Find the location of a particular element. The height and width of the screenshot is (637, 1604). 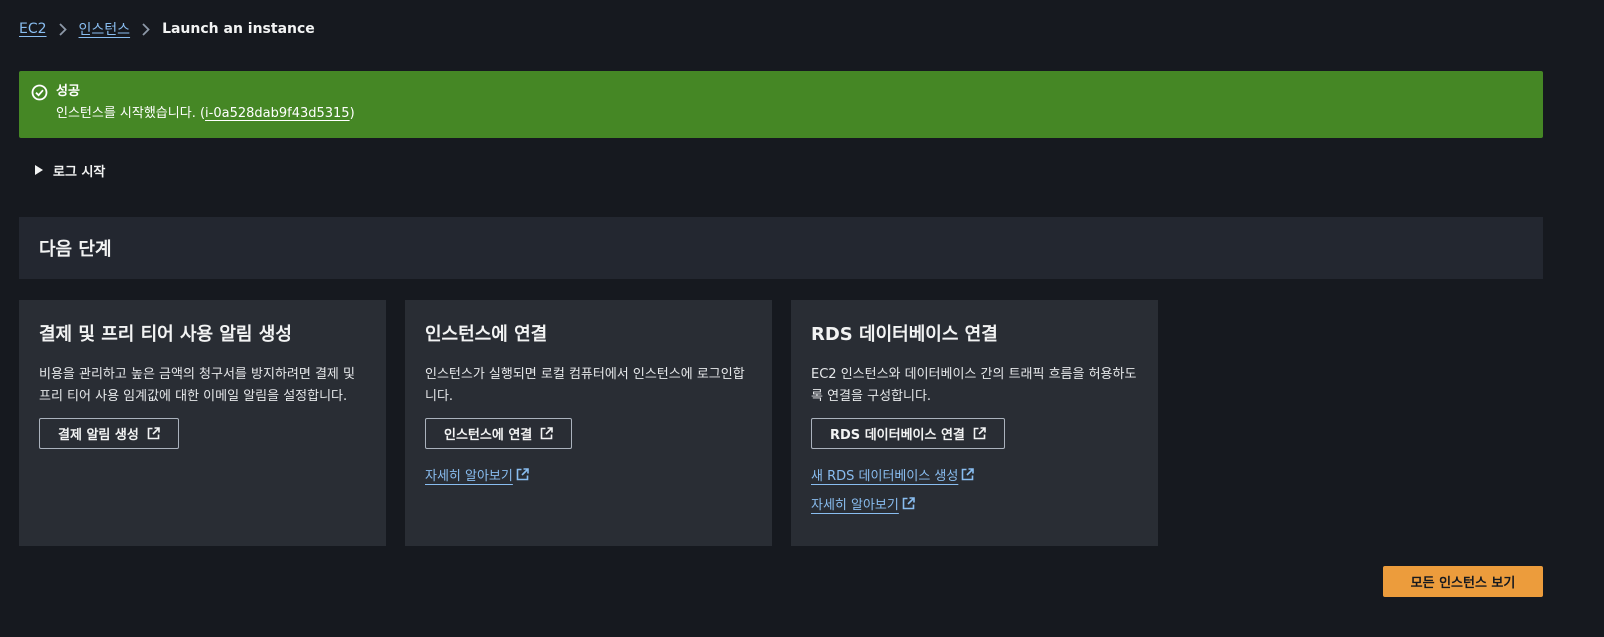

caret-right-icon is located at coordinates (39, 170).